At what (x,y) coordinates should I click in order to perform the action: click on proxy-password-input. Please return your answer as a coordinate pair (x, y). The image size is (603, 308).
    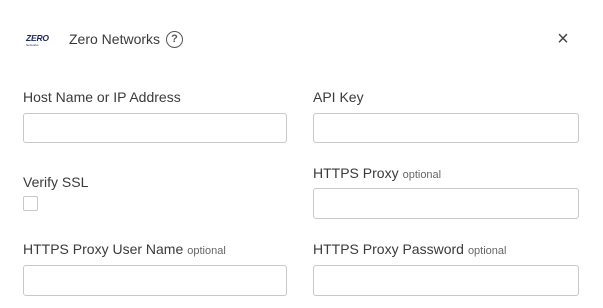
    Looking at the image, I should click on (446, 280).